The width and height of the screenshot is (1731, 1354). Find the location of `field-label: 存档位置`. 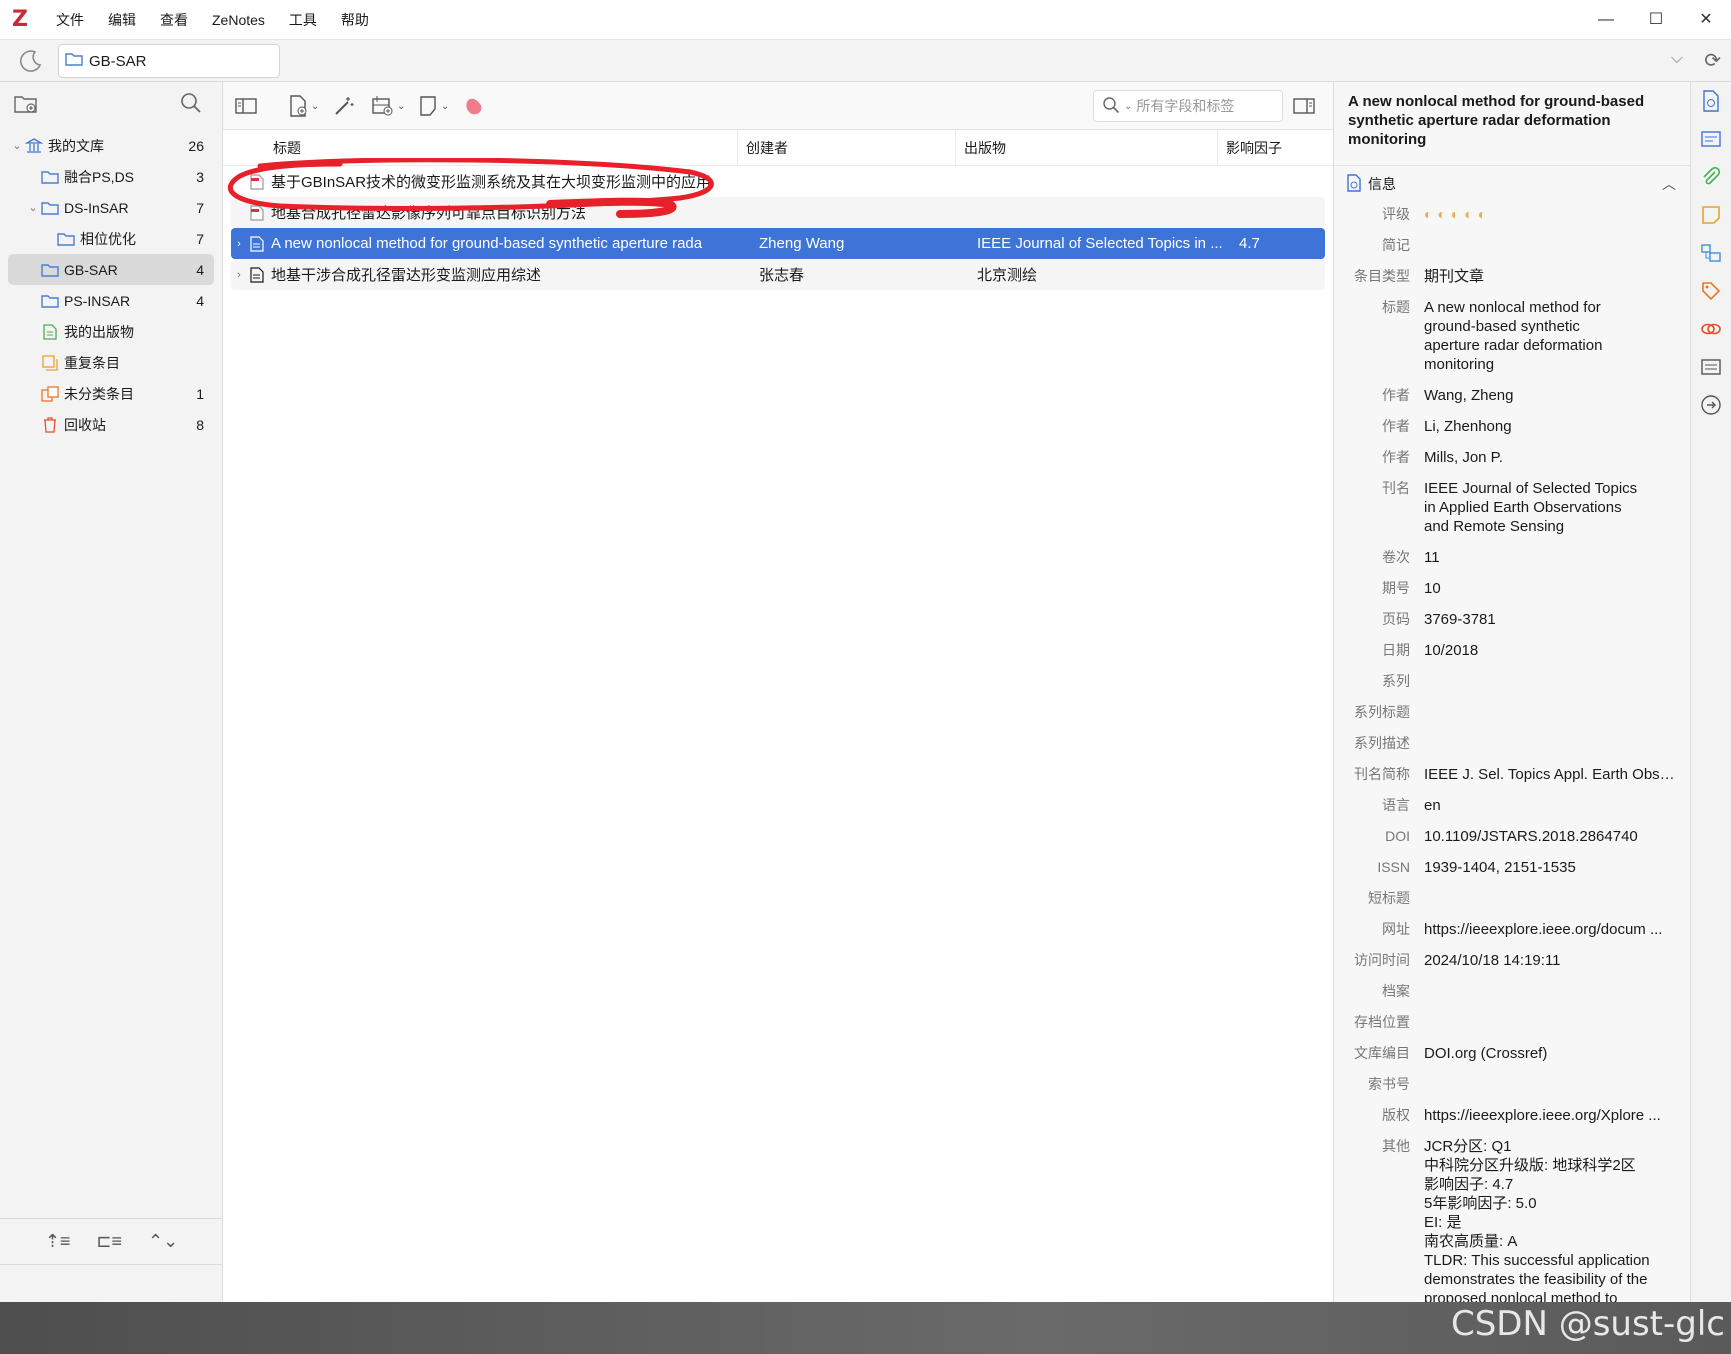

field-label: 存档位置 is located at coordinates (1382, 1022).